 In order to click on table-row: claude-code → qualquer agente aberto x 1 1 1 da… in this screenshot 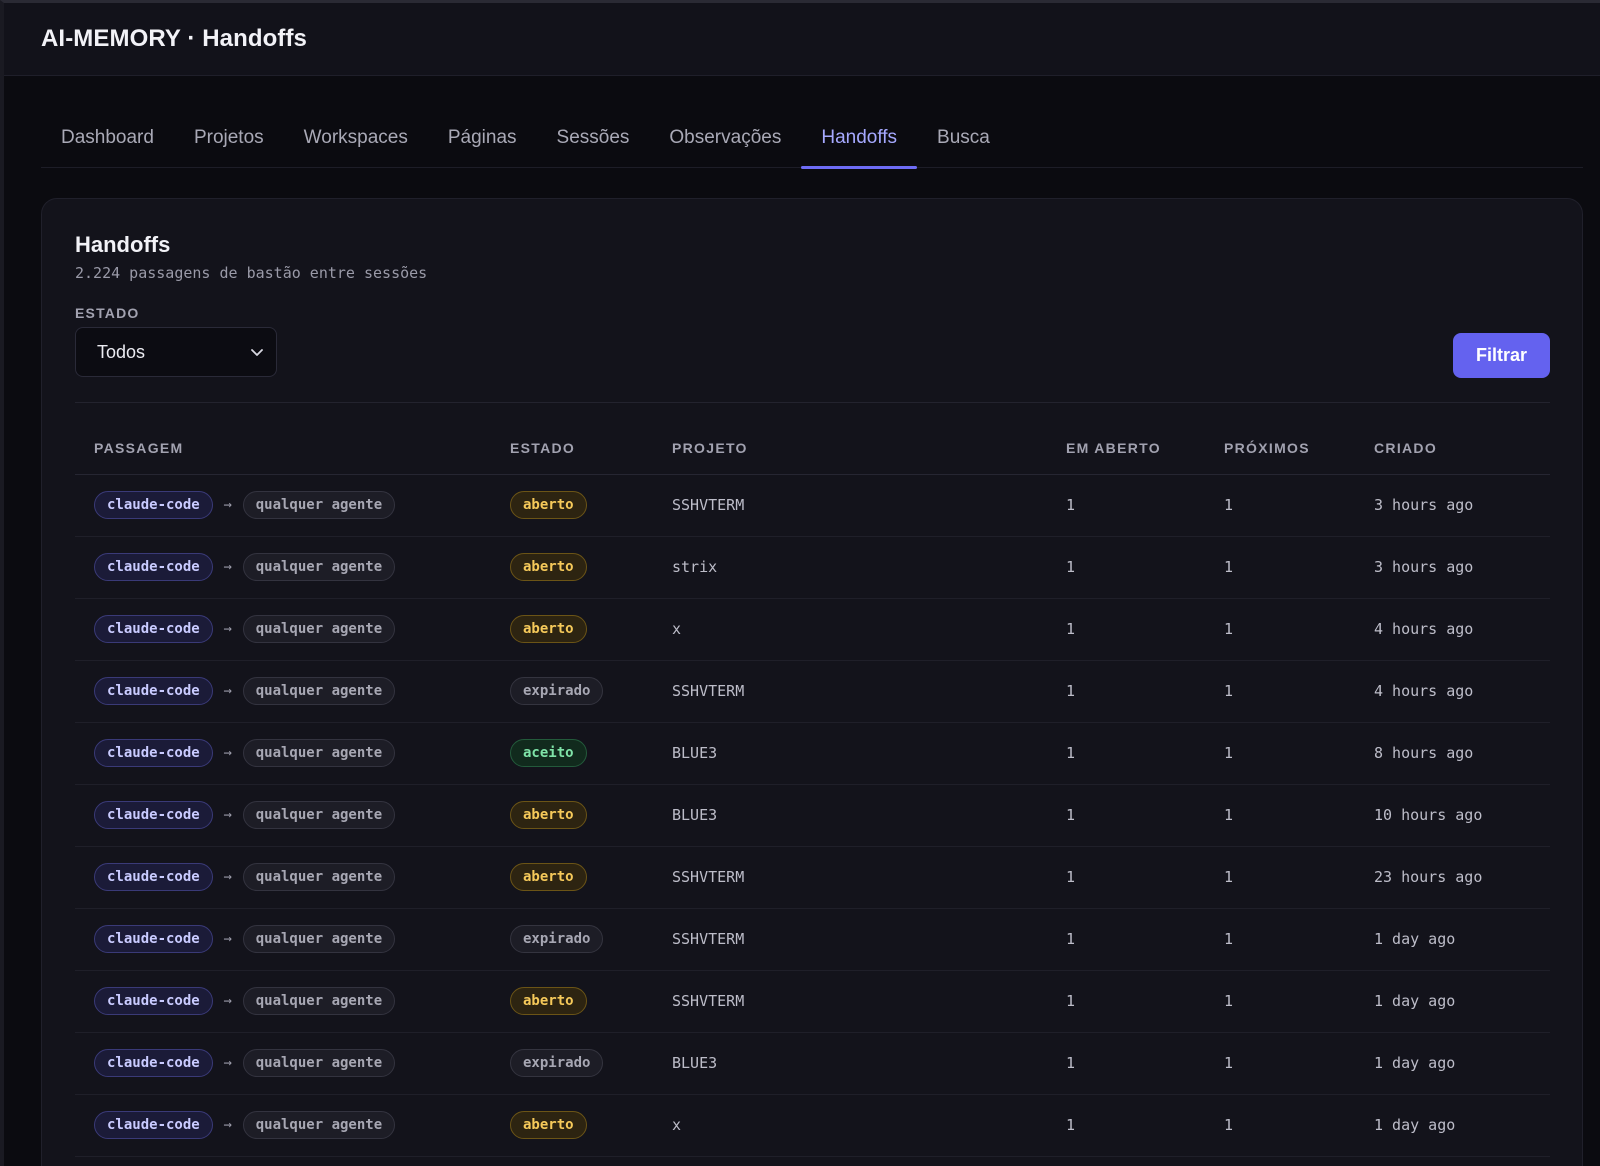, I will do `click(812, 1125)`.